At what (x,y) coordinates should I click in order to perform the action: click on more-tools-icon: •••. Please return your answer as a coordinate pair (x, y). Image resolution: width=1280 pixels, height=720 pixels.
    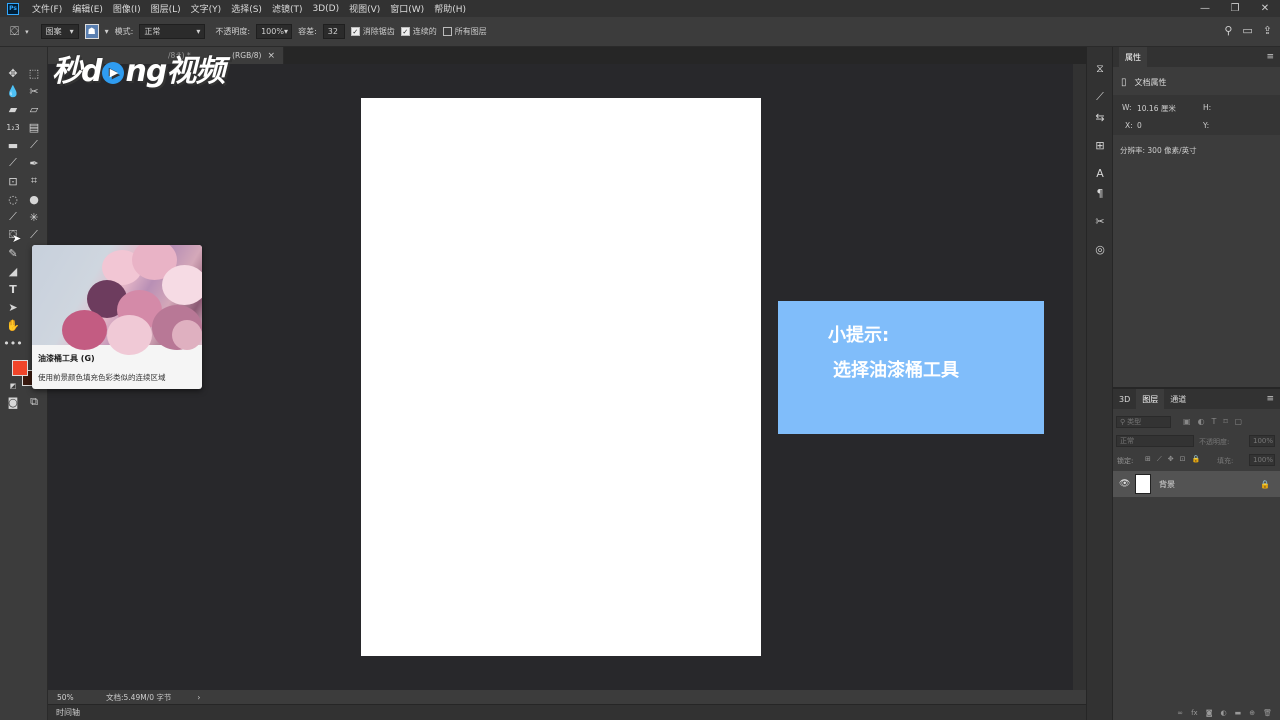
    Looking at the image, I should click on (12, 343).